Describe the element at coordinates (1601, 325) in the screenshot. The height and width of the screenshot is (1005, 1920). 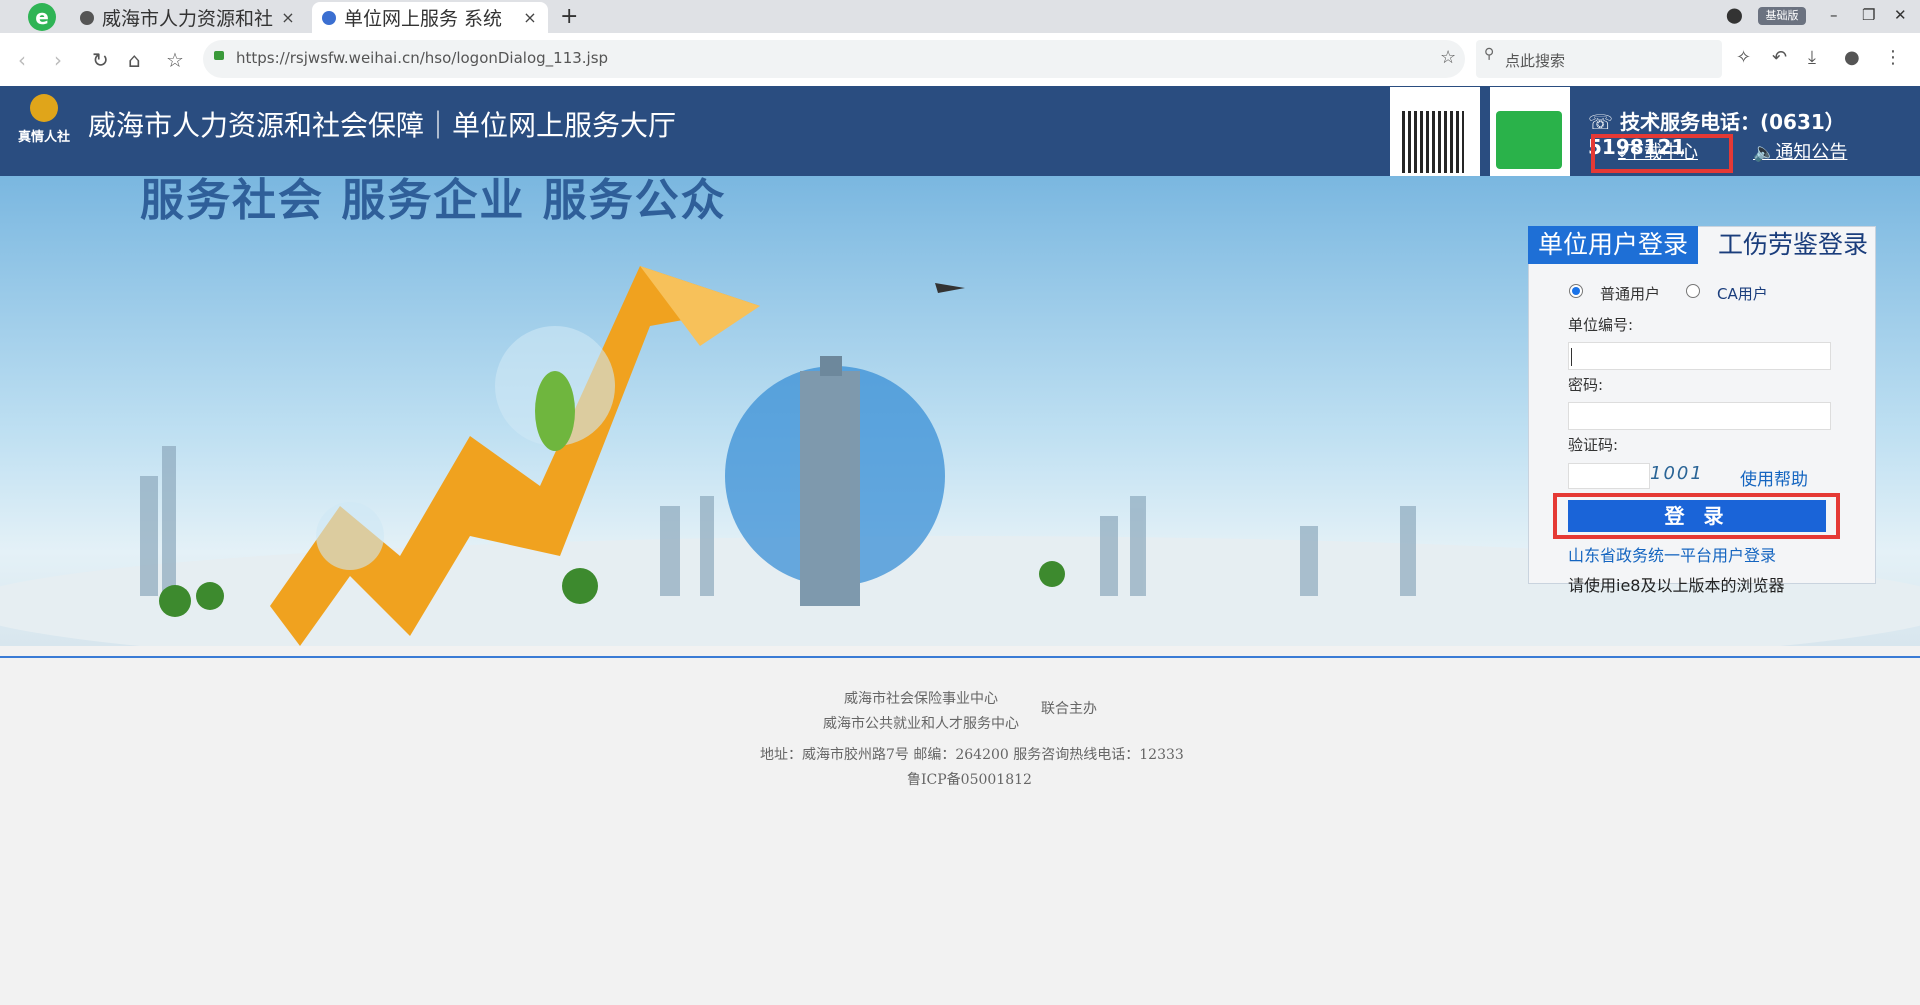
I see `unit-number-label: 单位编号:` at that location.